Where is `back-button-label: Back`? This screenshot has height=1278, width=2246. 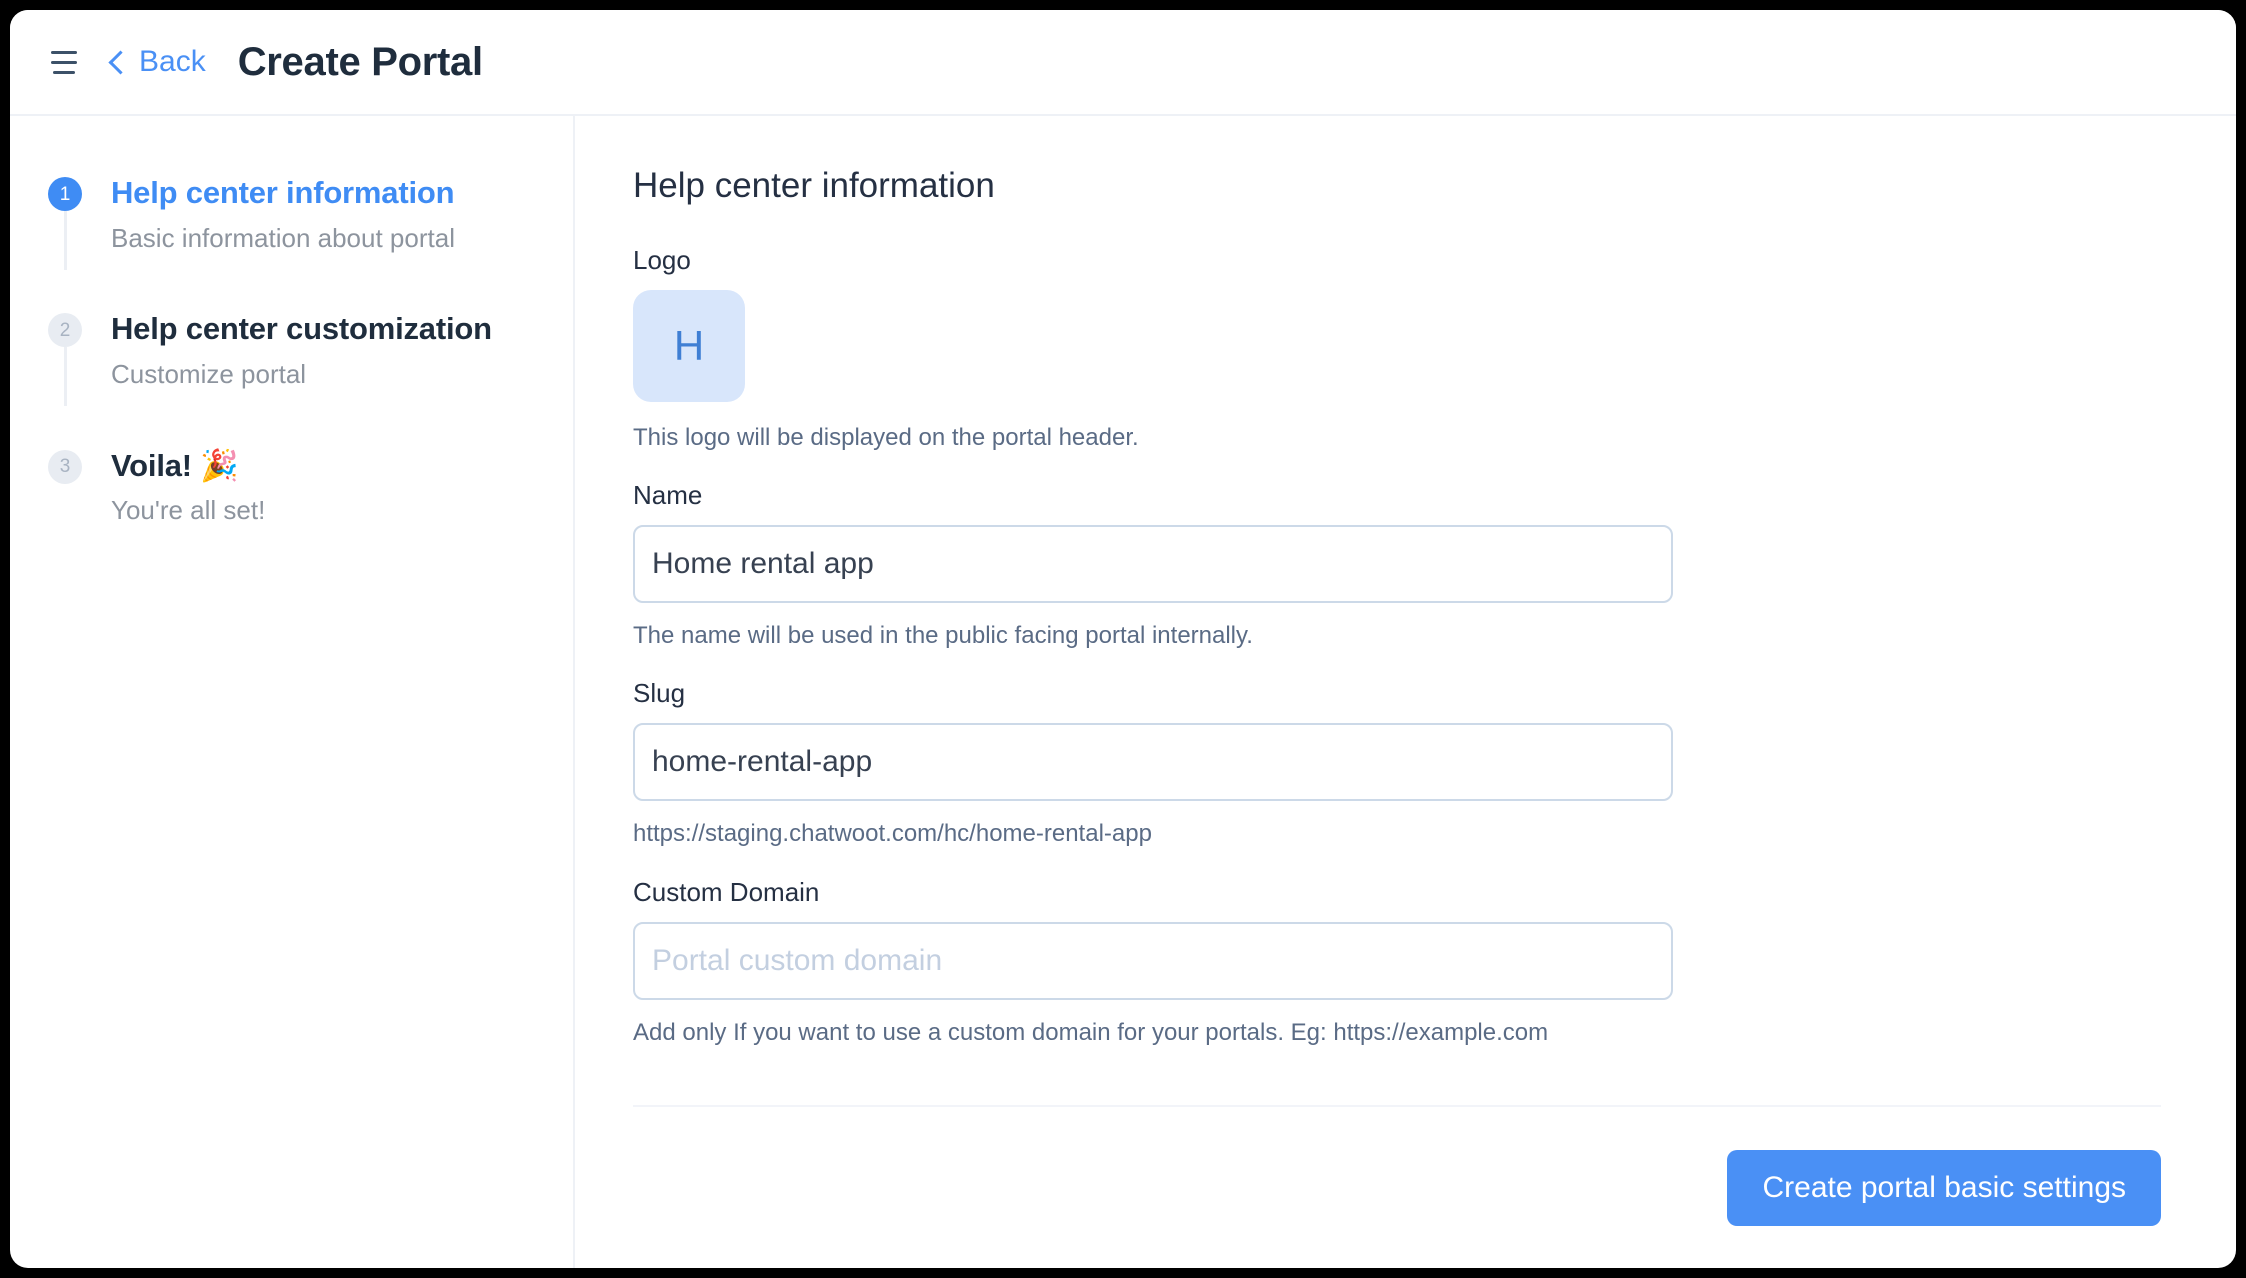 back-button-label: Back is located at coordinates (172, 61).